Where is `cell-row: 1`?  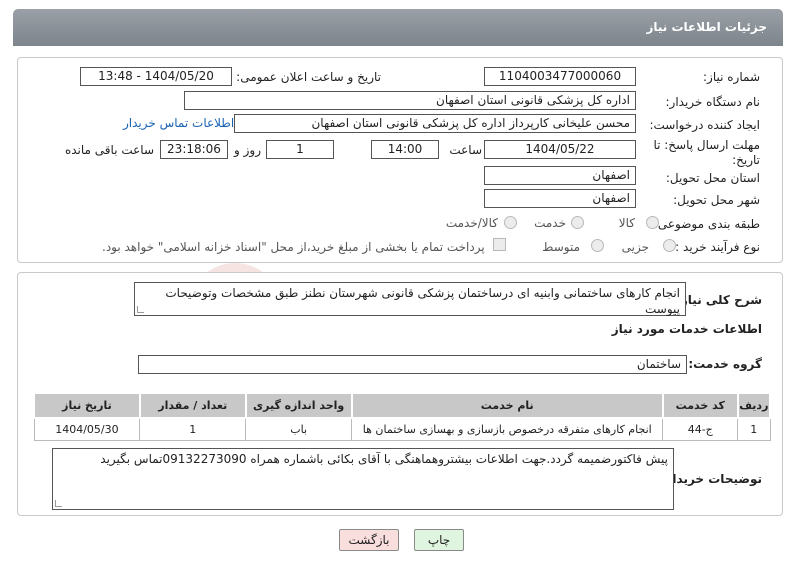 cell-row: 1 is located at coordinates (754, 429).